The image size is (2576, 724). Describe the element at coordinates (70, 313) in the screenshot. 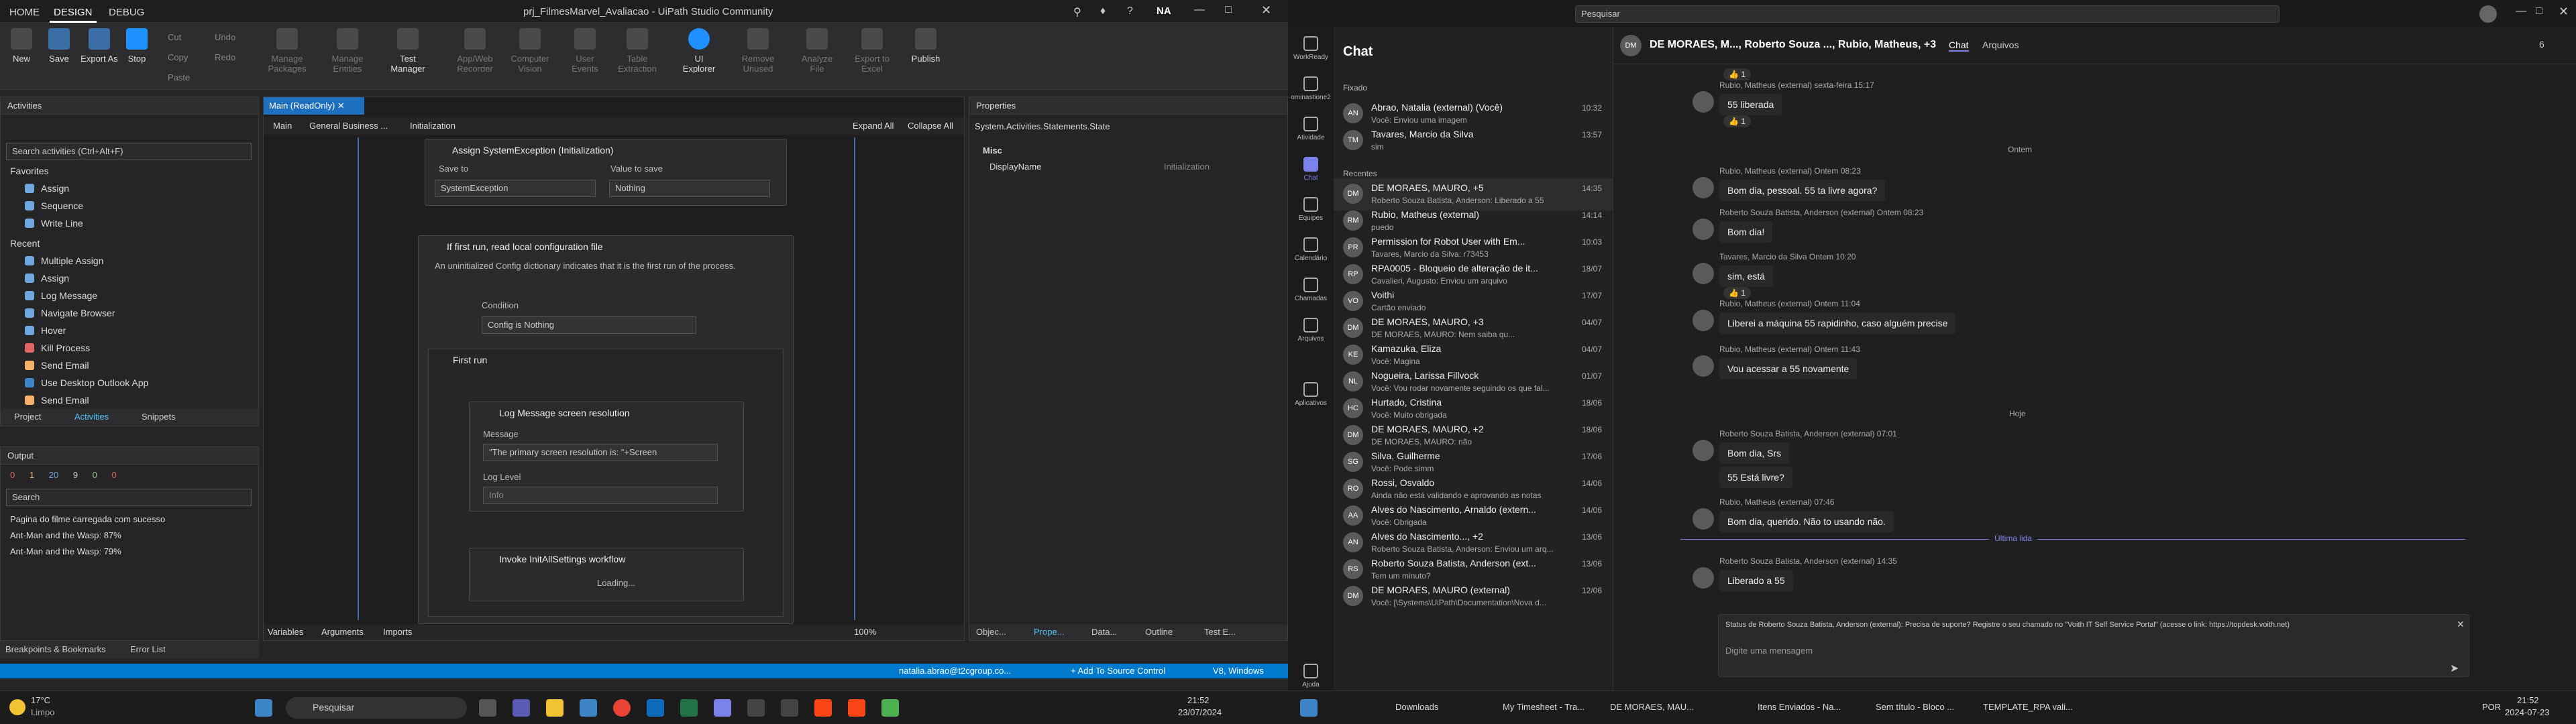

I see `activity-item: Navigate Browser` at that location.